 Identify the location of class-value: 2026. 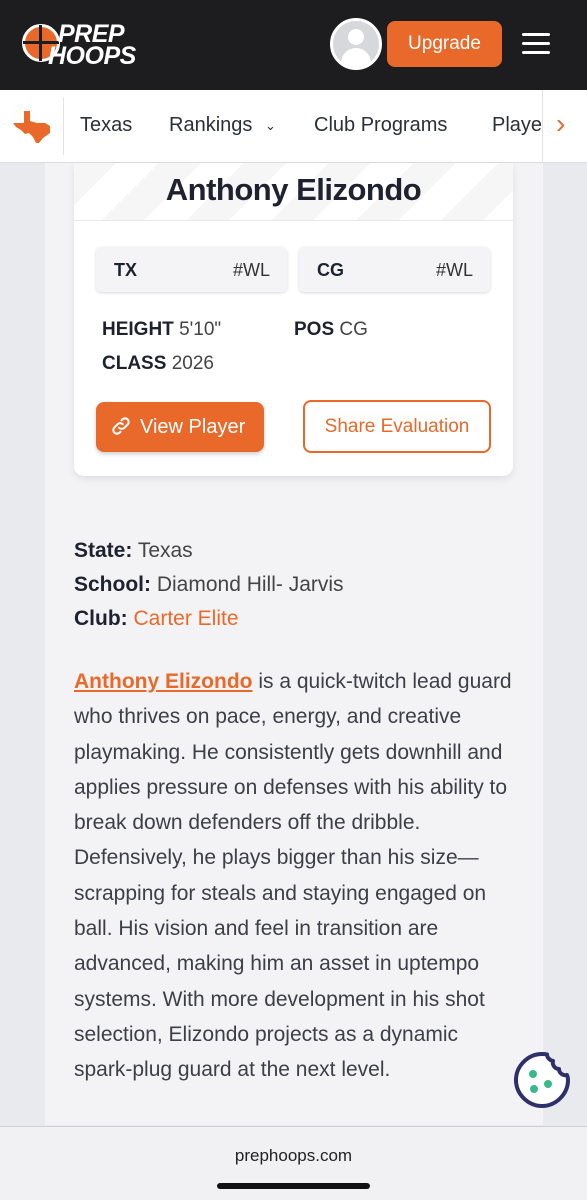
(192, 363).